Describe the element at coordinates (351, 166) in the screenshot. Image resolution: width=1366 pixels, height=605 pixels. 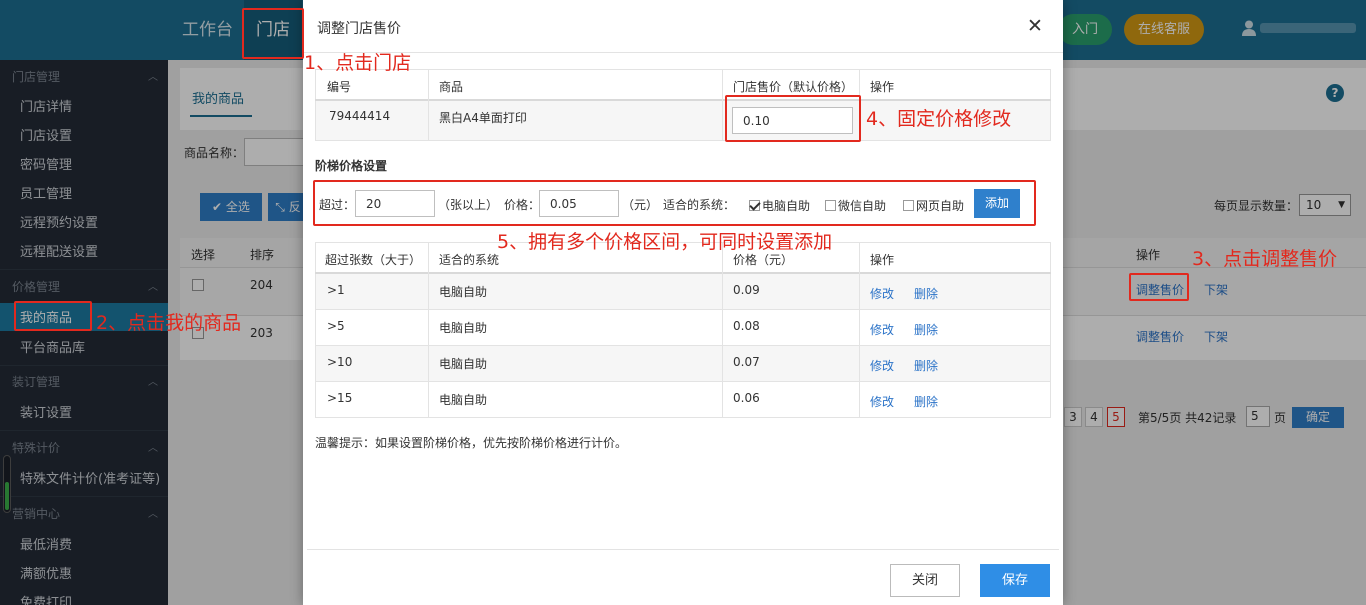
I see `tier-section-title: 阶梯价格设置` at that location.